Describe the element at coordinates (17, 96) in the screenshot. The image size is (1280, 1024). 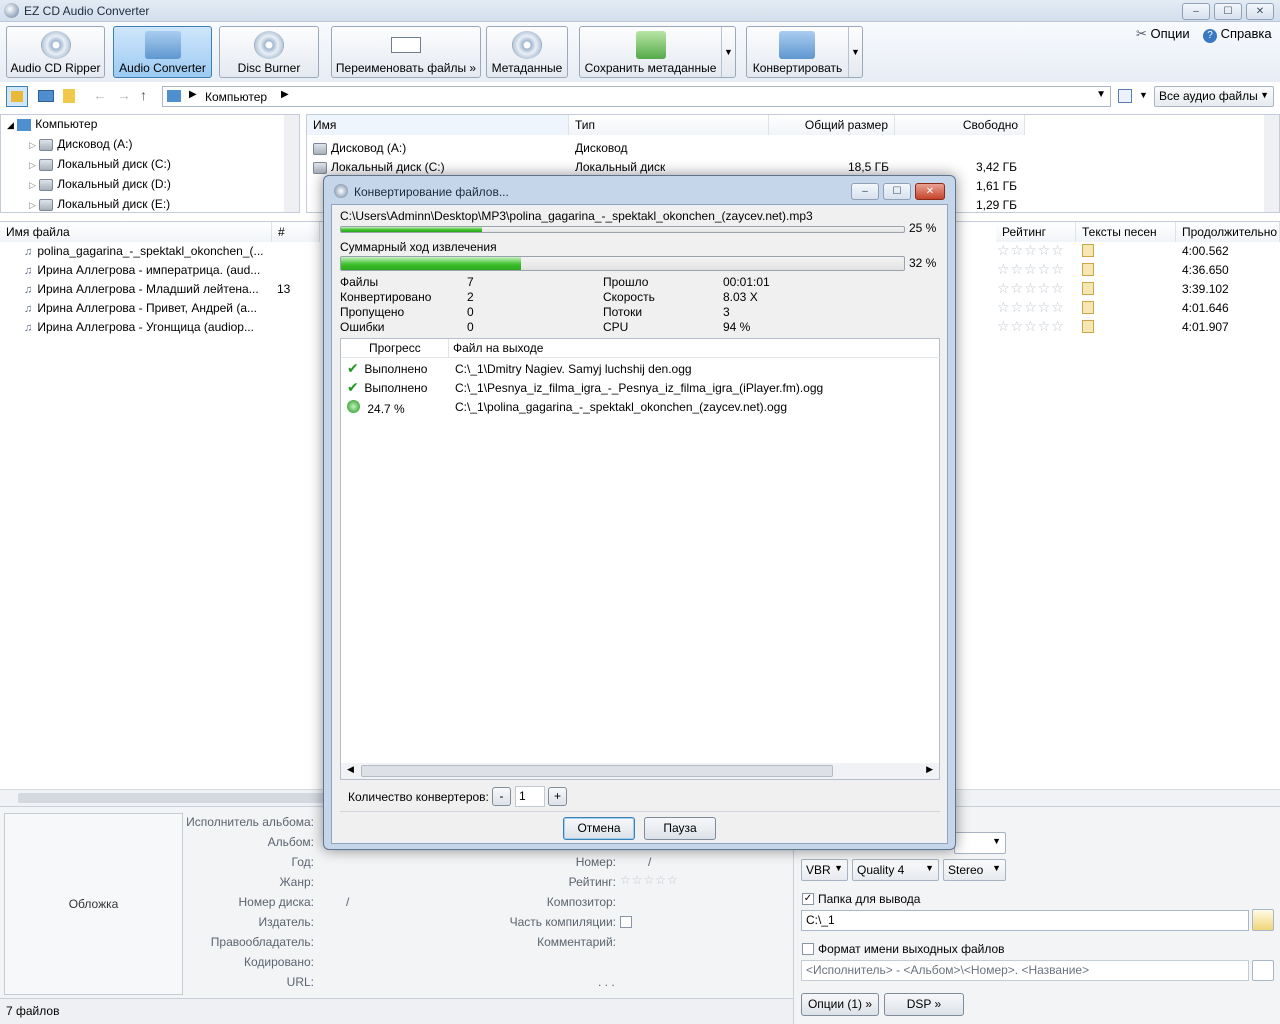
I see `home-button` at that location.